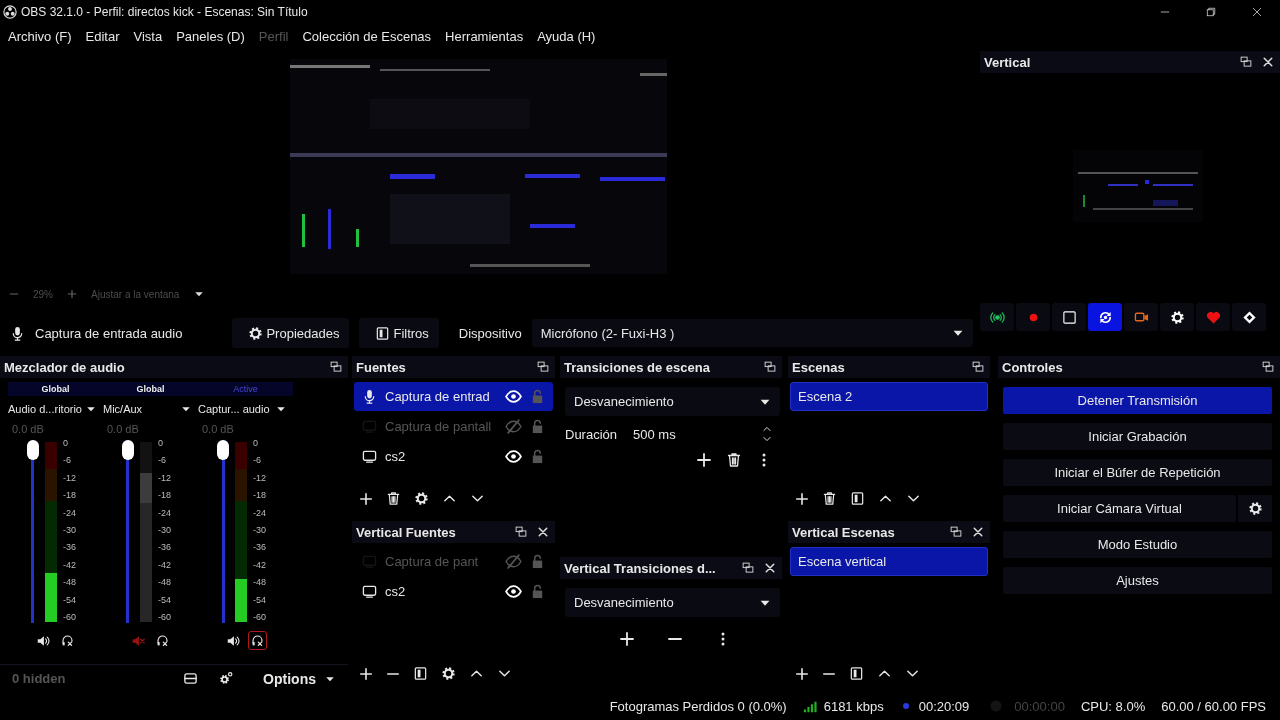 The image size is (1280, 720). What do you see at coordinates (889, 561) in the screenshot?
I see `scene-item: Escena vertical` at bounding box center [889, 561].